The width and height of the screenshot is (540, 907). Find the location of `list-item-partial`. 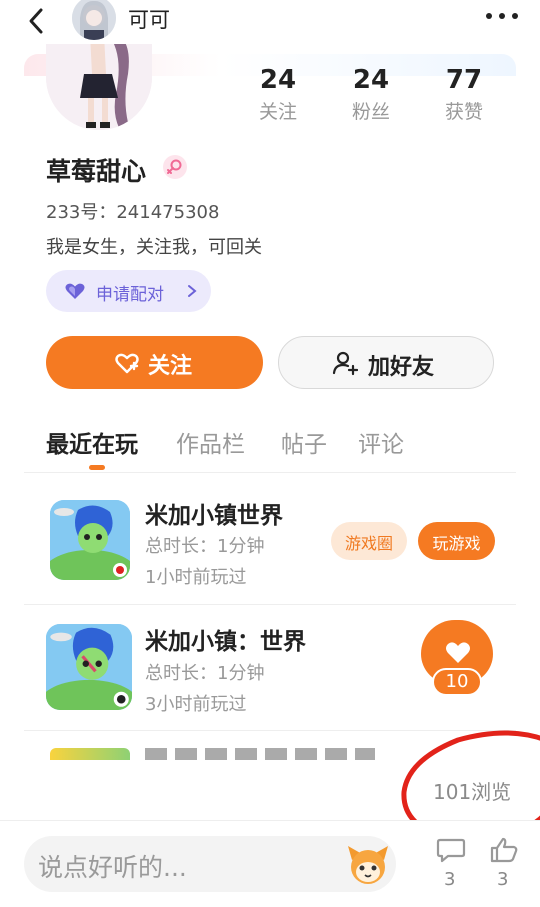

list-item-partial is located at coordinates (220, 754).